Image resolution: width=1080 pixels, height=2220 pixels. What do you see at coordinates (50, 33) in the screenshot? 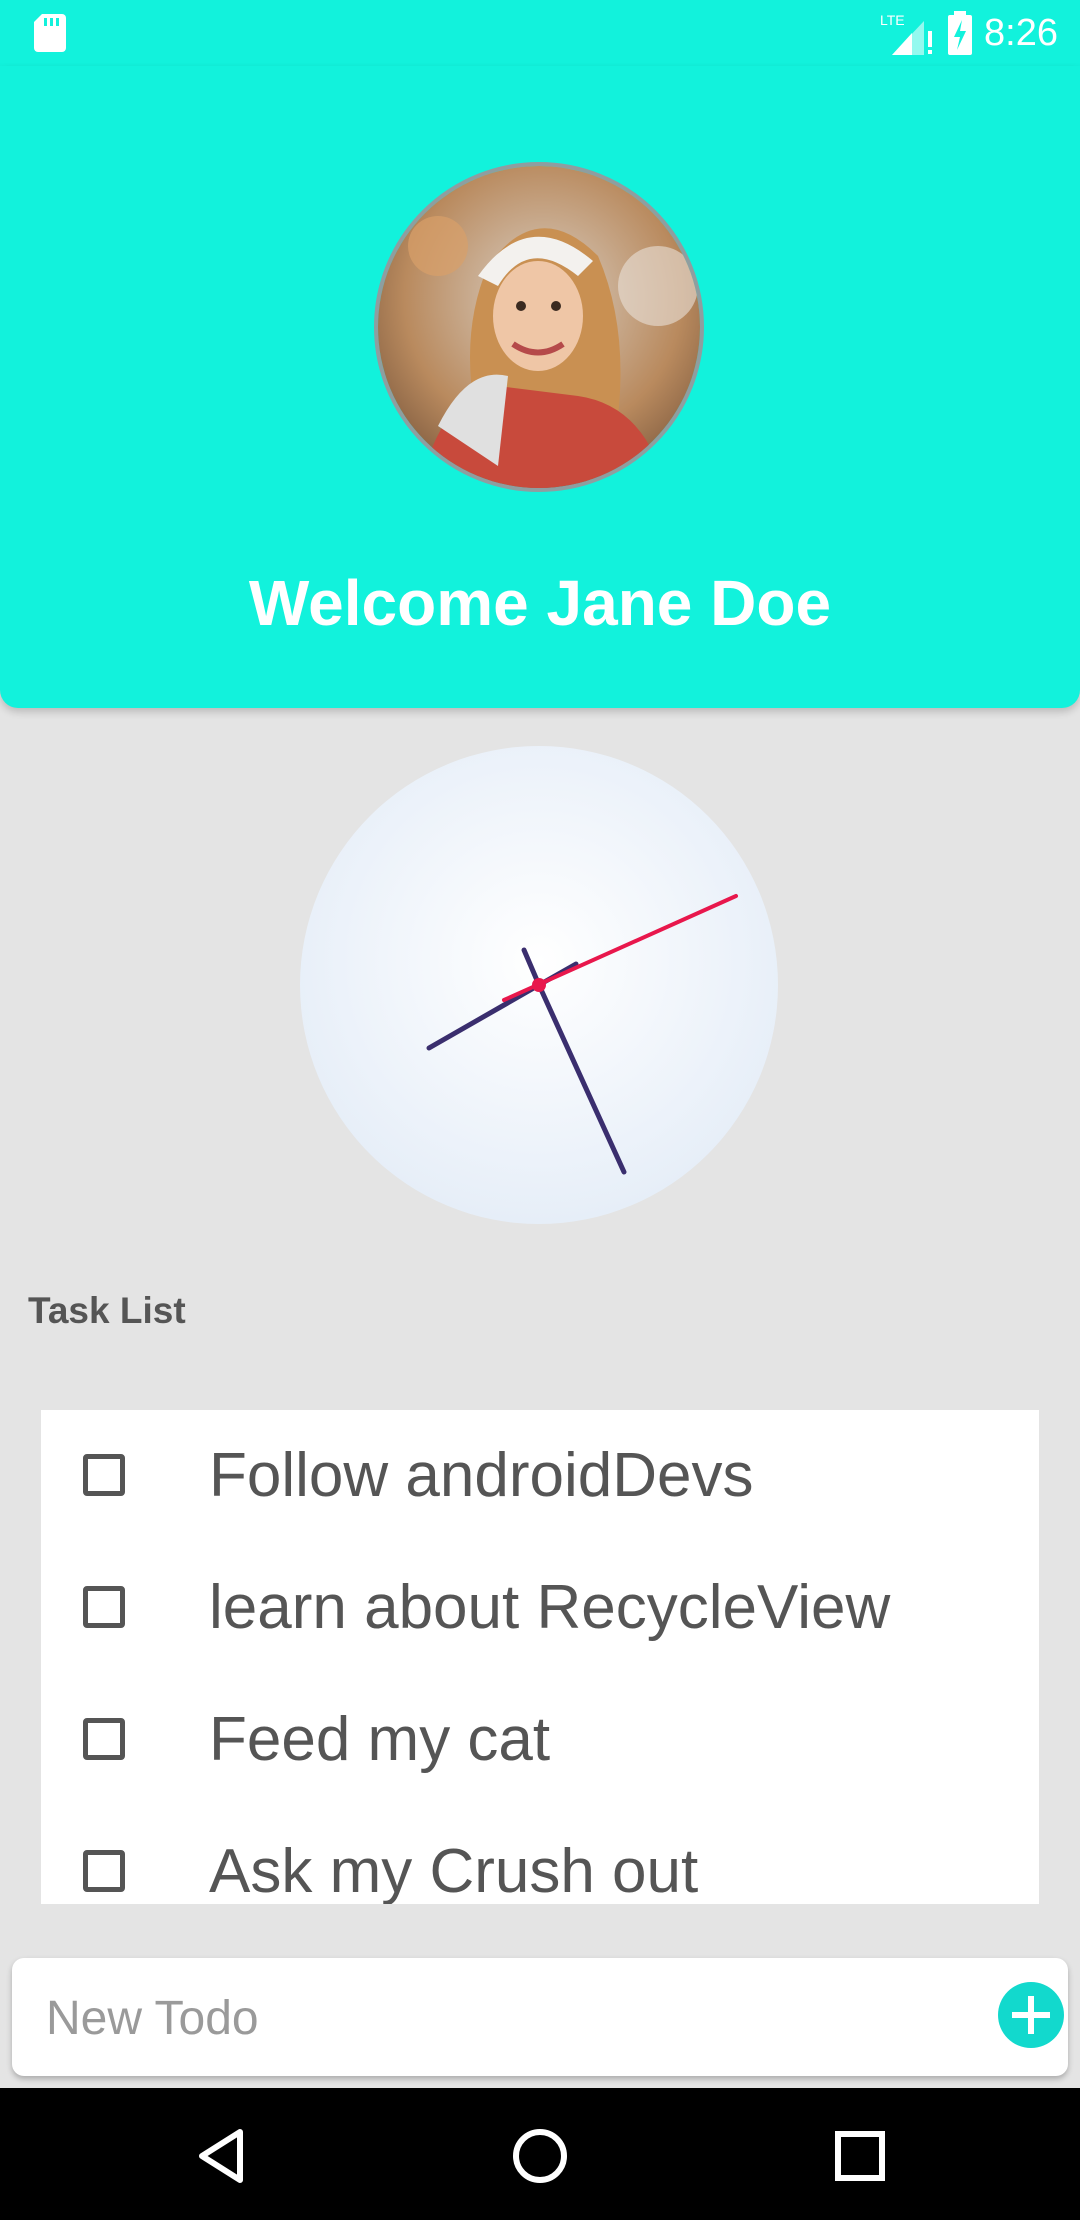
I see `sd-card-icon` at bounding box center [50, 33].